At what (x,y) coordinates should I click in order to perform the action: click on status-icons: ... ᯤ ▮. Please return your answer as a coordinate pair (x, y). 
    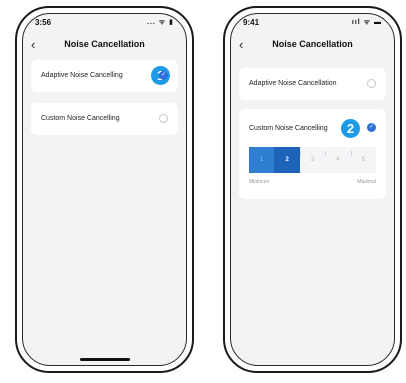
    Looking at the image, I should click on (160, 22).